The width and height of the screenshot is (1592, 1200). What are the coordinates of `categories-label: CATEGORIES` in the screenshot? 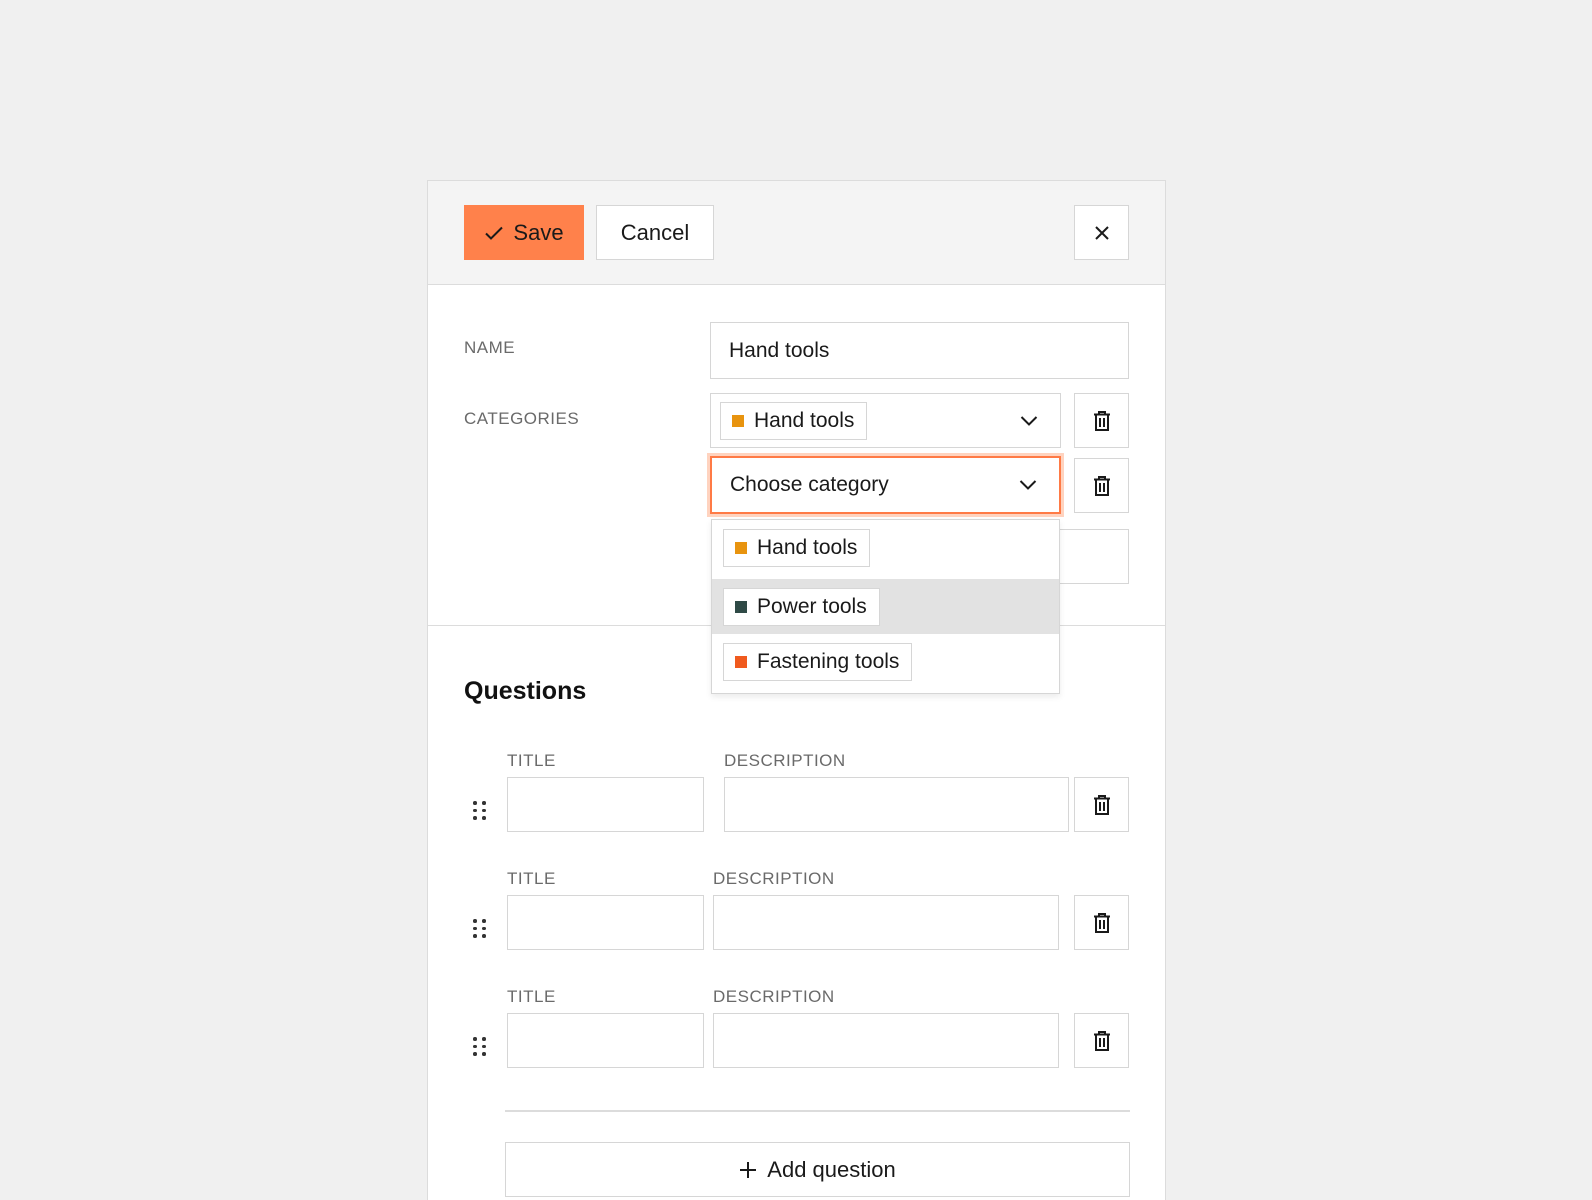 It's located at (522, 418).